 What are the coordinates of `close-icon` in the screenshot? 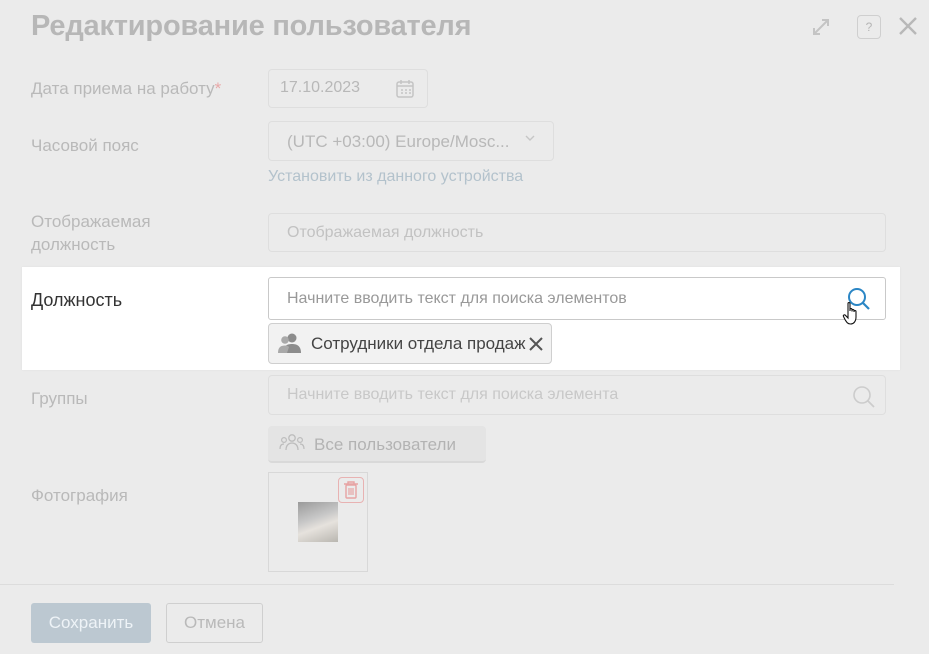 It's located at (908, 26).